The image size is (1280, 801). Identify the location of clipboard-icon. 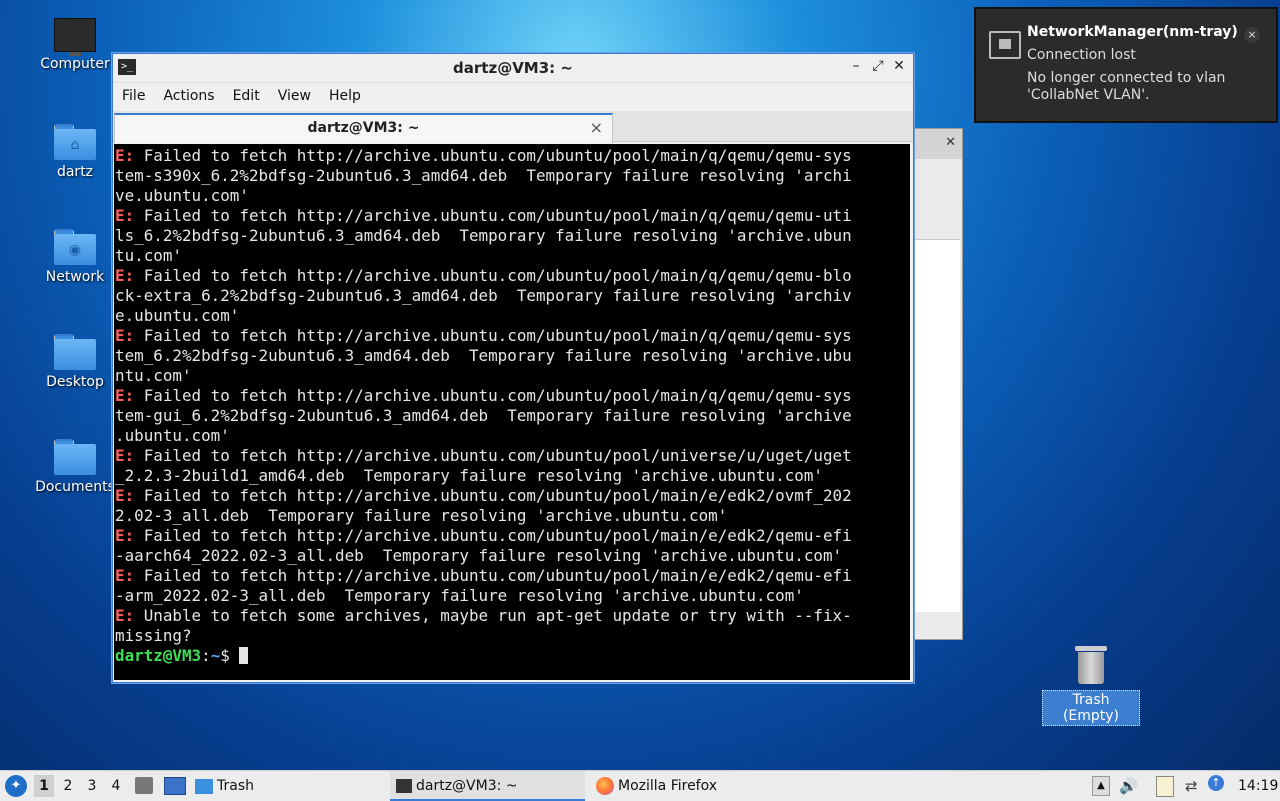
(1165, 786).